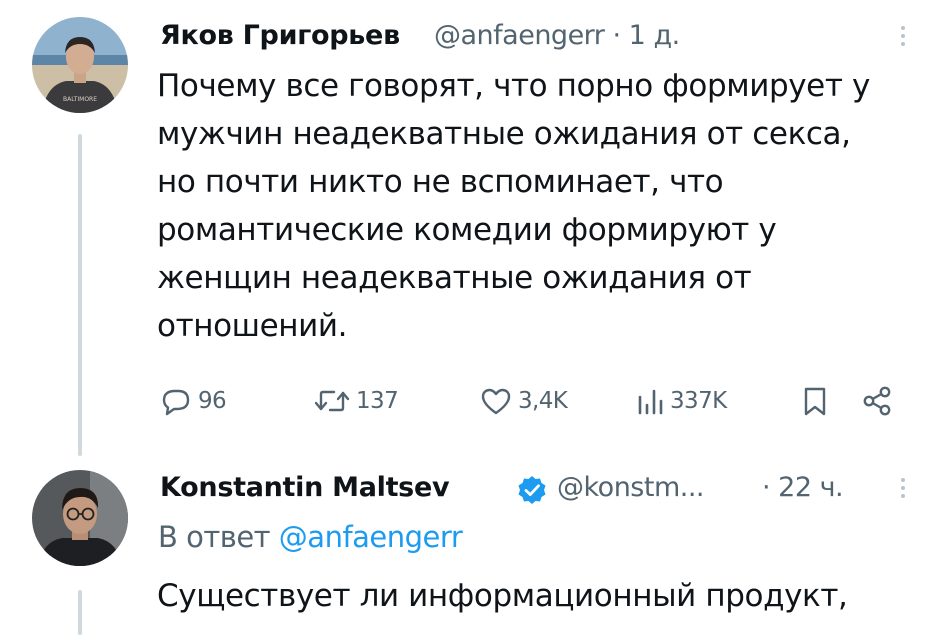  Describe the element at coordinates (519, 35) in the screenshot. I see `author-handle: @anfaengerr` at that location.